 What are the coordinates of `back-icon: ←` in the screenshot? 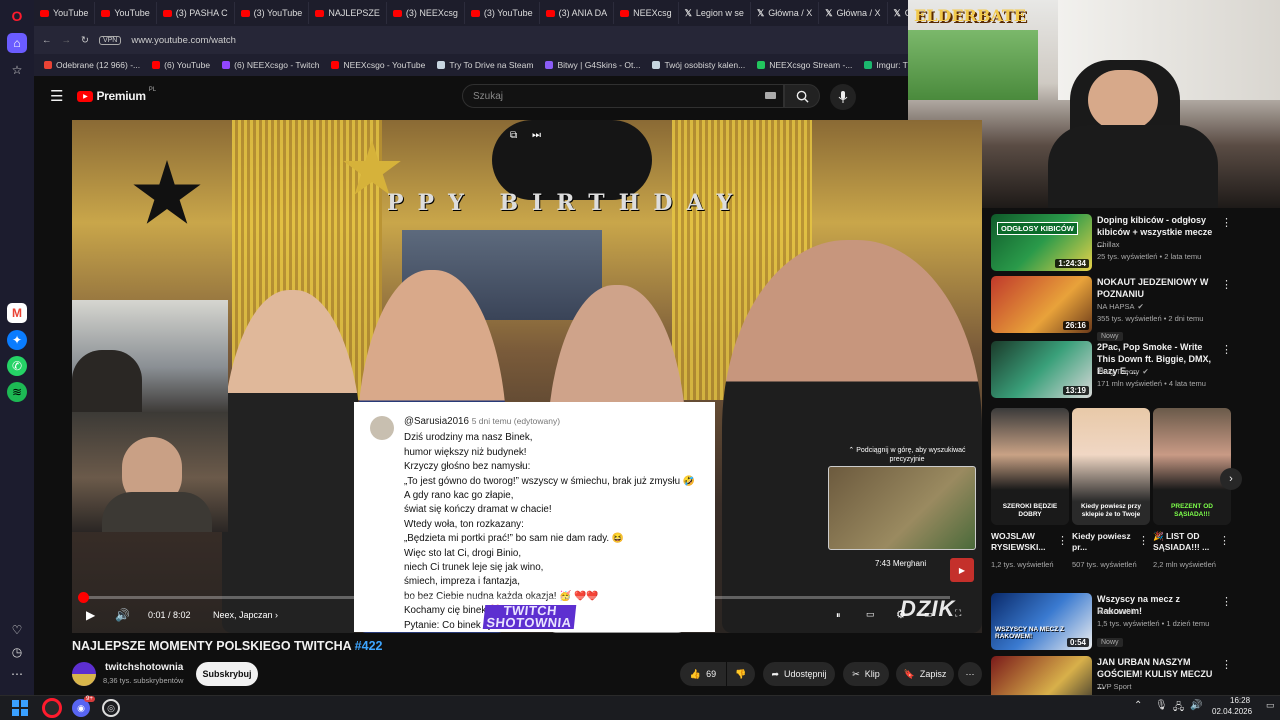 It's located at (47, 40).